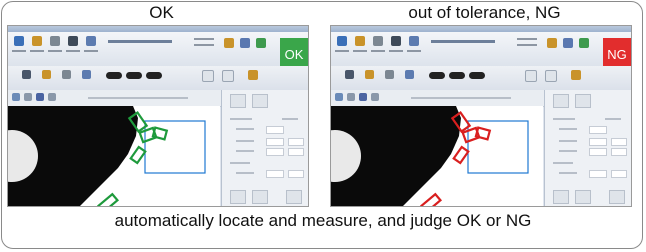 The width and height of the screenshot is (646, 252). What do you see at coordinates (481, 52) in the screenshot?
I see `ribbon-toolbar: NG` at bounding box center [481, 52].